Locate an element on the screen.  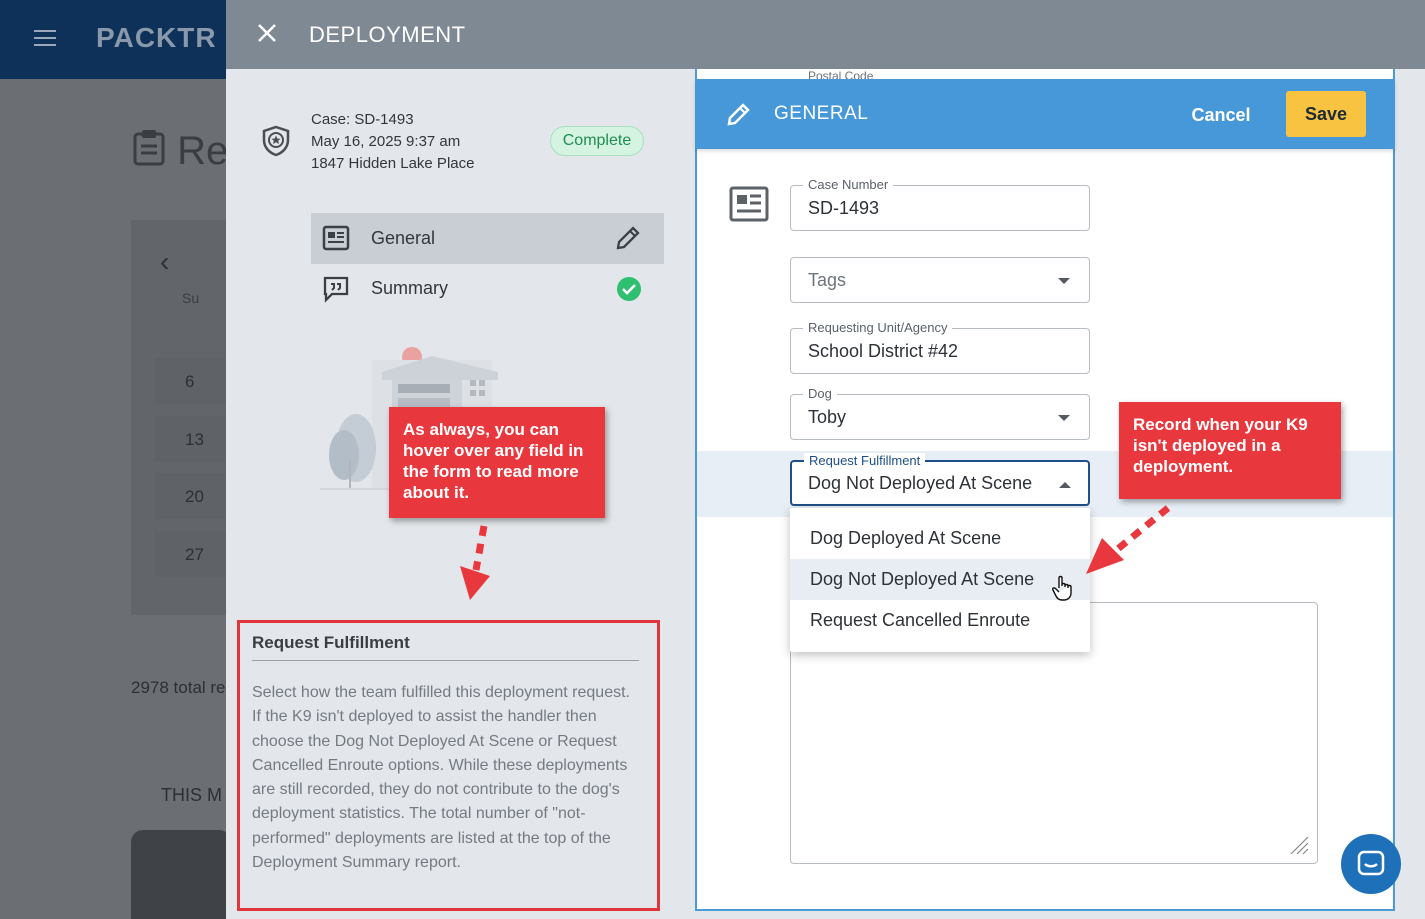
nav-item-general-label: General is located at coordinates (403, 238).